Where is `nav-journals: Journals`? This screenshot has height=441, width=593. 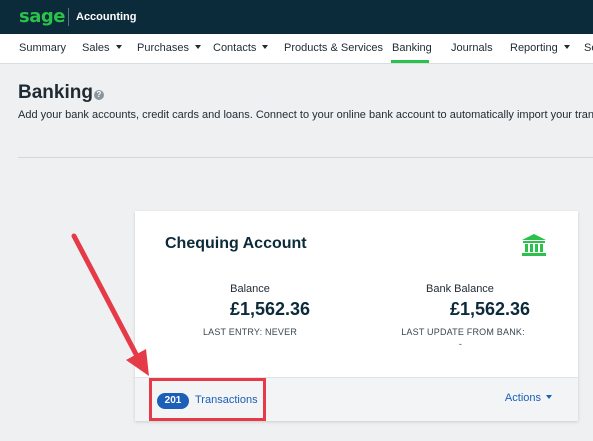
nav-journals: Journals is located at coordinates (472, 48).